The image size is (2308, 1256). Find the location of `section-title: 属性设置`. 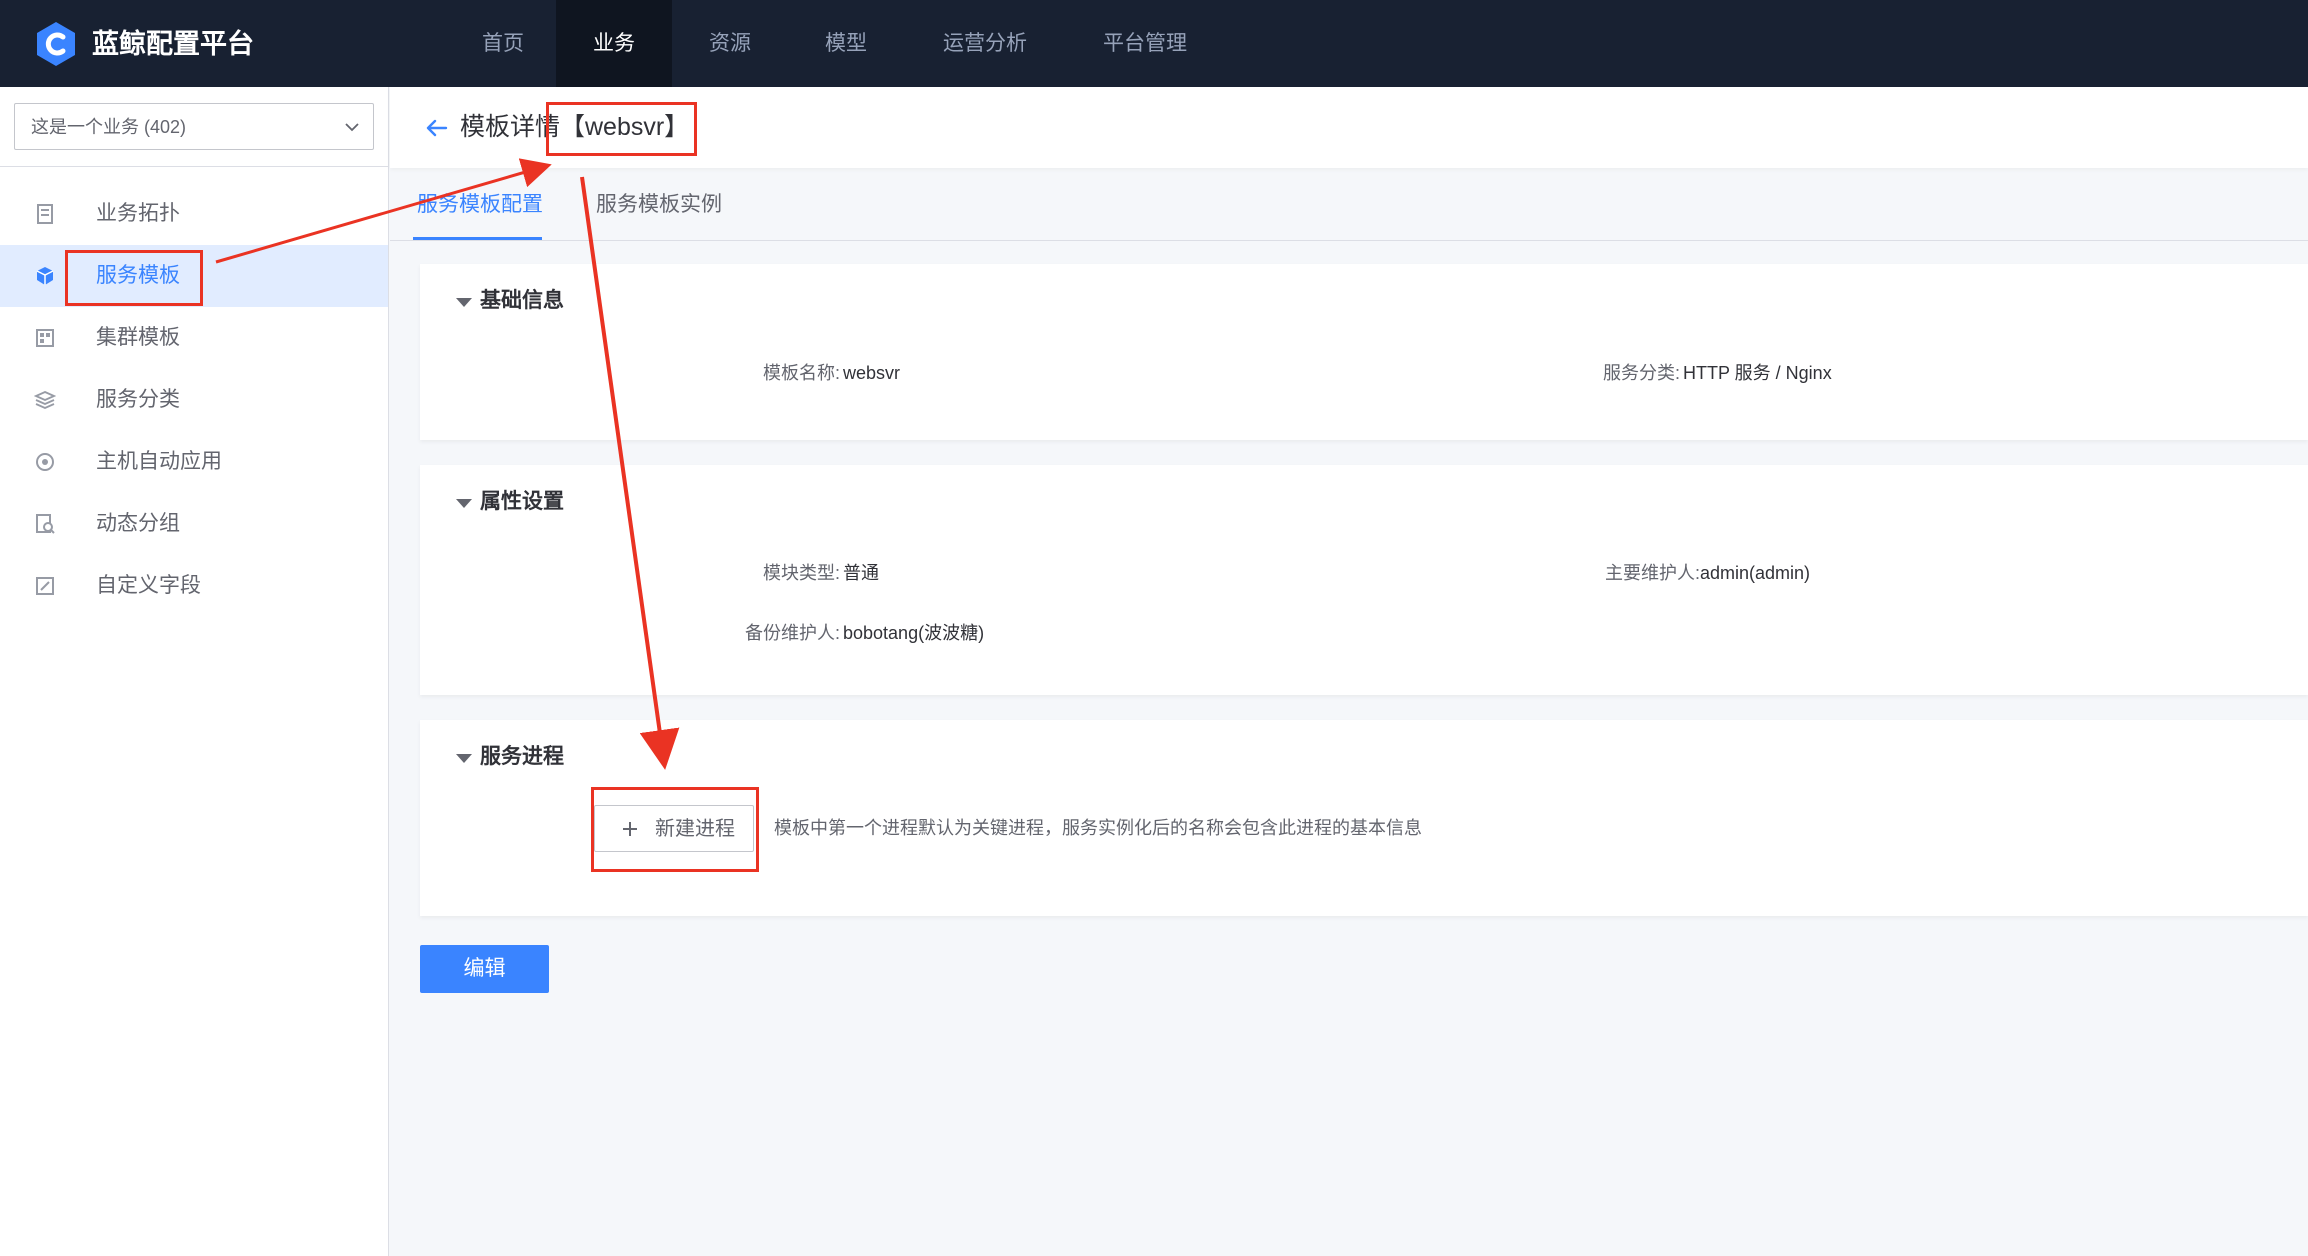

section-title: 属性设置 is located at coordinates (522, 502).